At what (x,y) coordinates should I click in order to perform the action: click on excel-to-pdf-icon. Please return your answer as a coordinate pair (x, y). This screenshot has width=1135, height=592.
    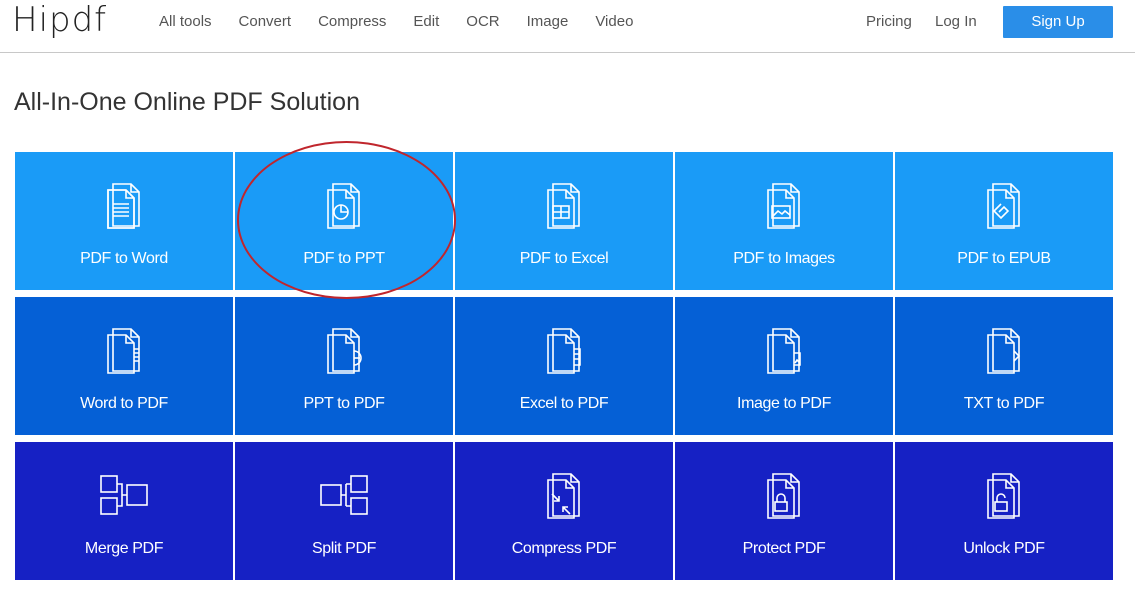
    Looking at the image, I should click on (564, 351).